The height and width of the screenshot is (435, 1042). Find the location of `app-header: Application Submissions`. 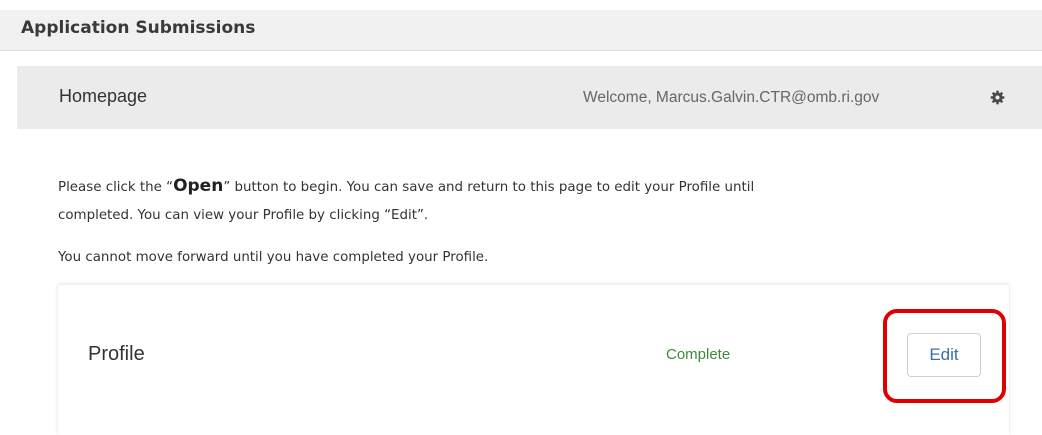

app-header: Application Submissions is located at coordinates (521, 30).